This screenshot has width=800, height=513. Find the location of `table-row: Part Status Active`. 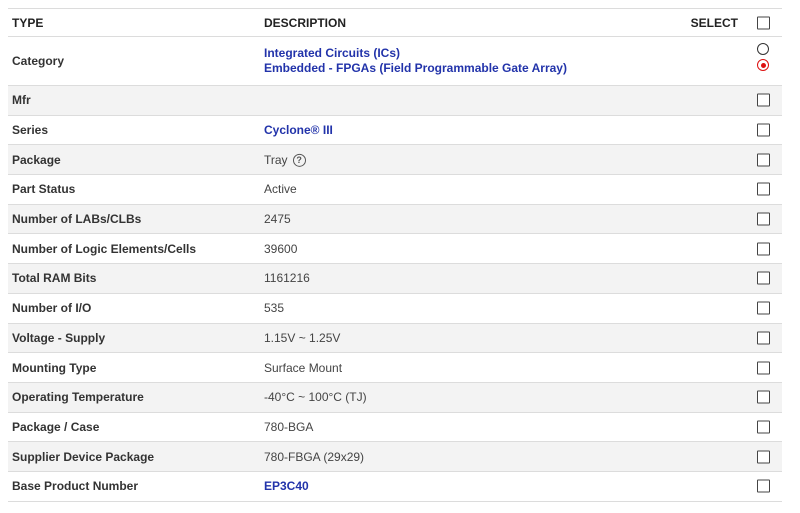

table-row: Part Status Active is located at coordinates (395, 190).